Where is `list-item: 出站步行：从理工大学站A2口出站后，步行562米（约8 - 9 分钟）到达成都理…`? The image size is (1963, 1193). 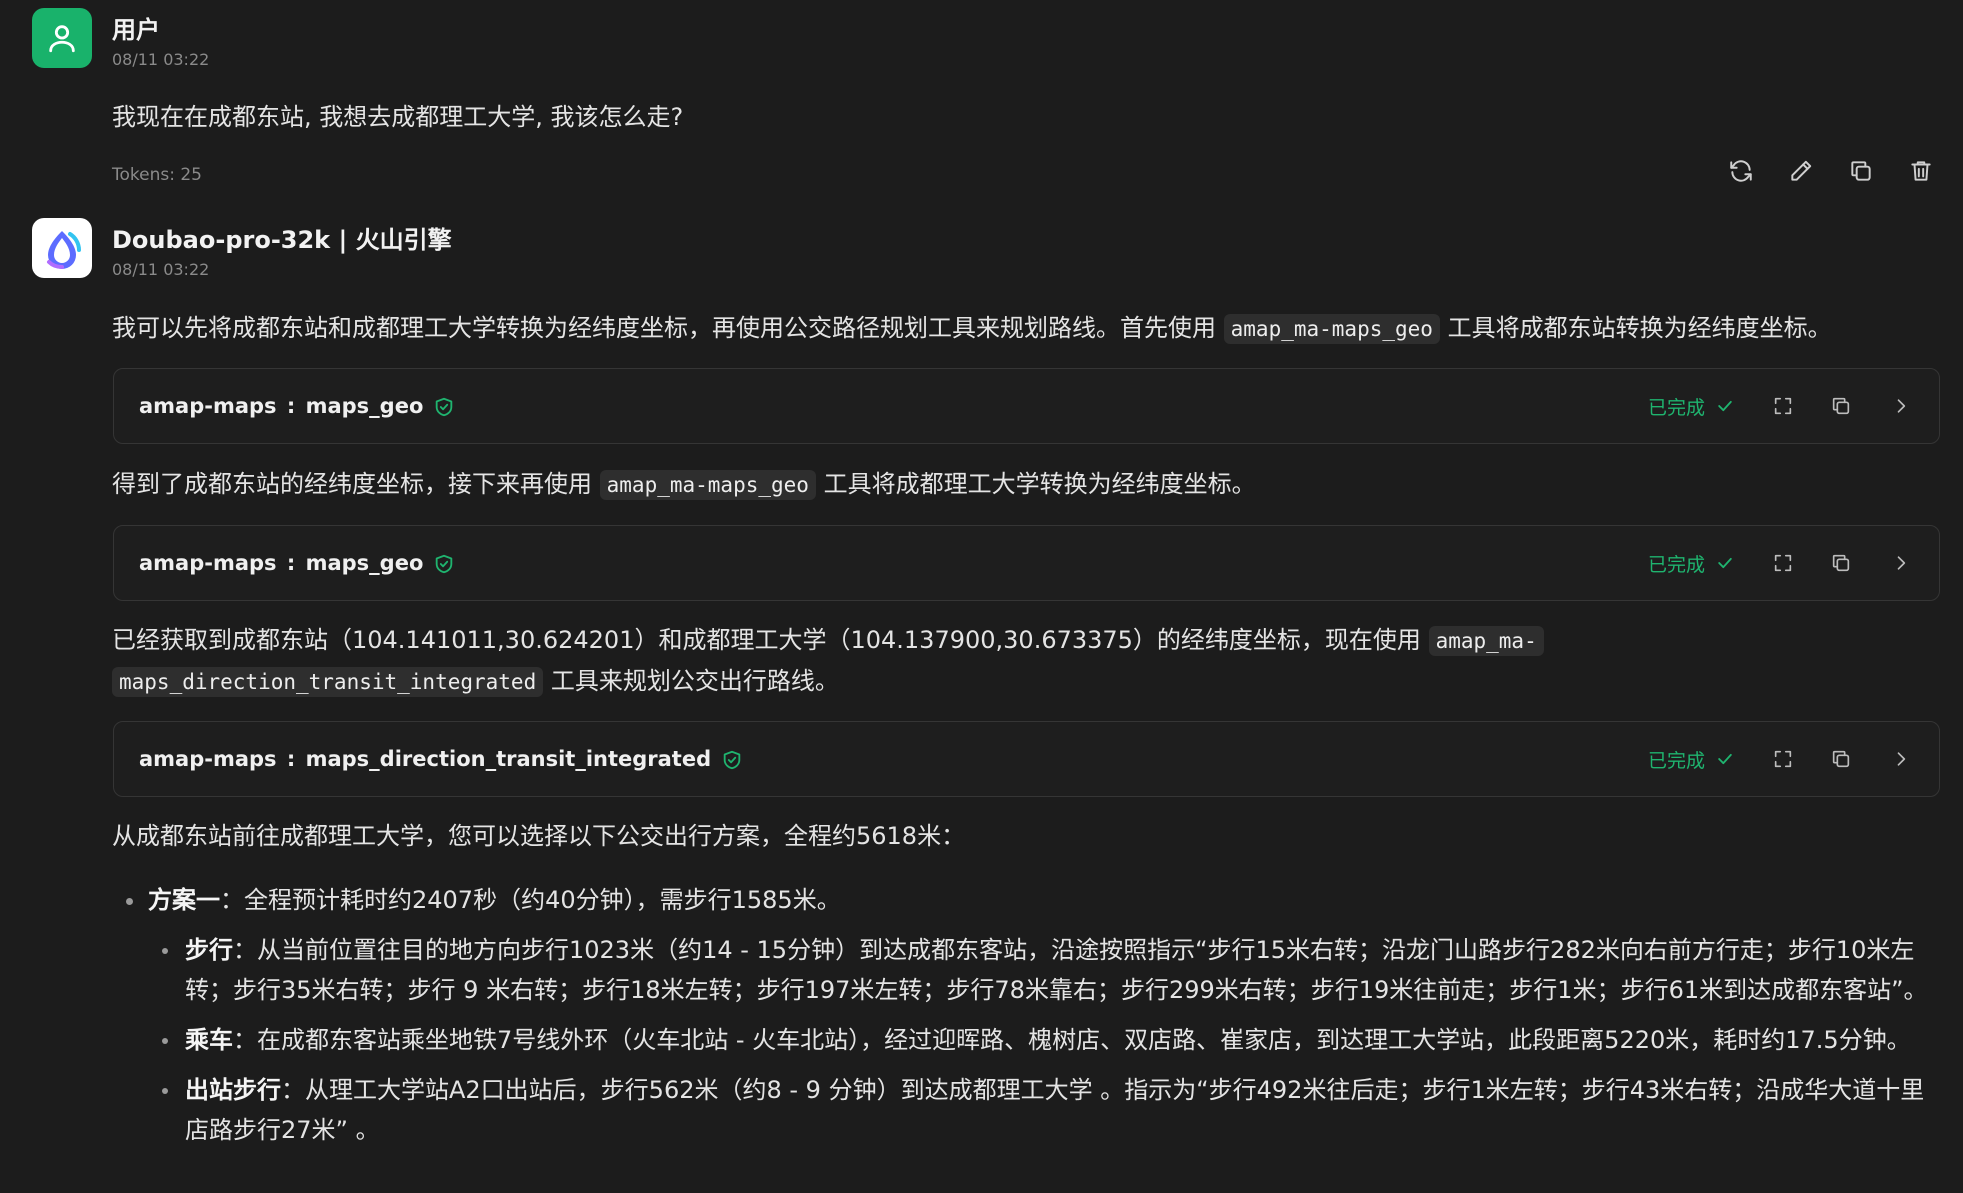 list-item: 出站步行：从理工大学站A2口出站后，步行562米（约8 - 9 分钟）到达成都理… is located at coordinates (1040, 1110).